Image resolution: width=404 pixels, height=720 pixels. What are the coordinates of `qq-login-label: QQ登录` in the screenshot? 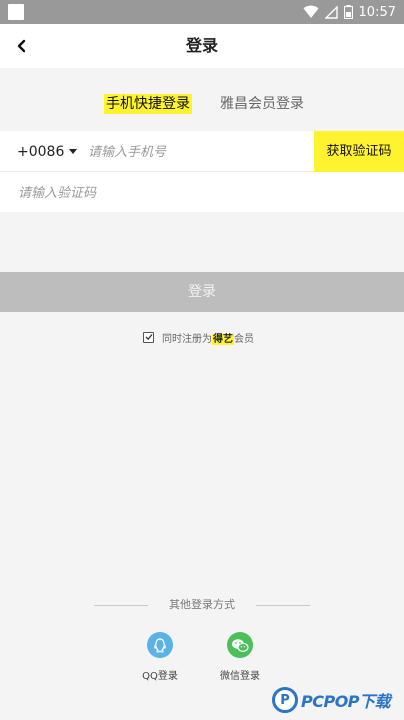 It's located at (160, 676).